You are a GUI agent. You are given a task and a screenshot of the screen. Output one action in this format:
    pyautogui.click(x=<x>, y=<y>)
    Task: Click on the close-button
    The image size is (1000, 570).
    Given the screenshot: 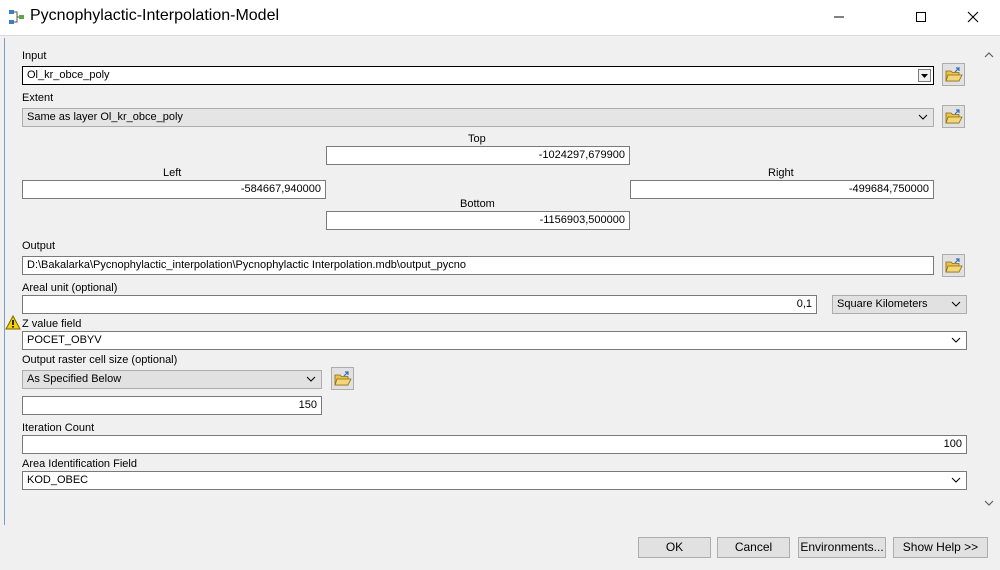 What is the action you would take?
    pyautogui.click(x=973, y=17)
    